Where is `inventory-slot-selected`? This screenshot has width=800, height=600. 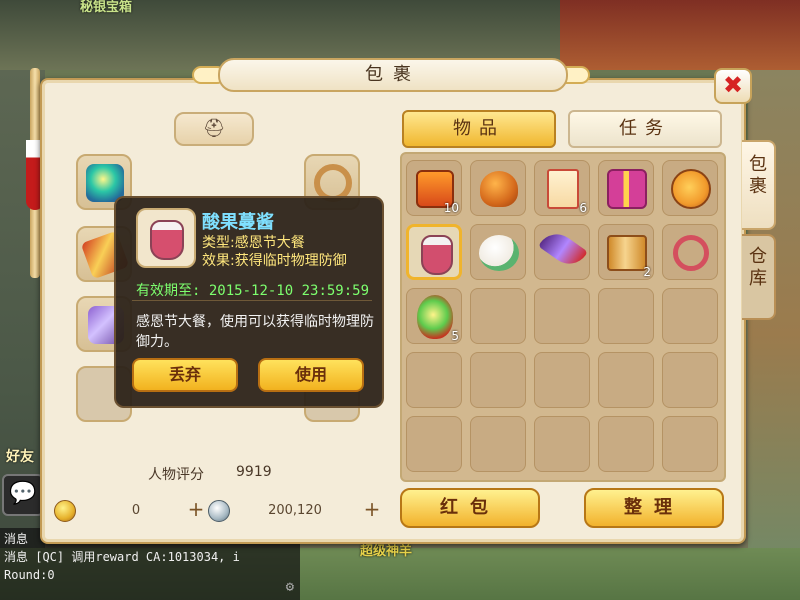 inventory-slot-selected is located at coordinates (434, 252).